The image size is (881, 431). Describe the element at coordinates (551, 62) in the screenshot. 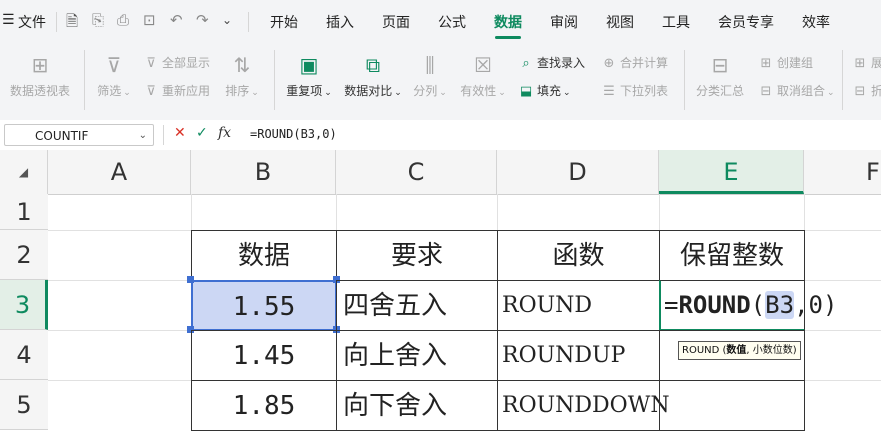

I see `lookup-entry-button: ⌕ 查找录入` at that location.